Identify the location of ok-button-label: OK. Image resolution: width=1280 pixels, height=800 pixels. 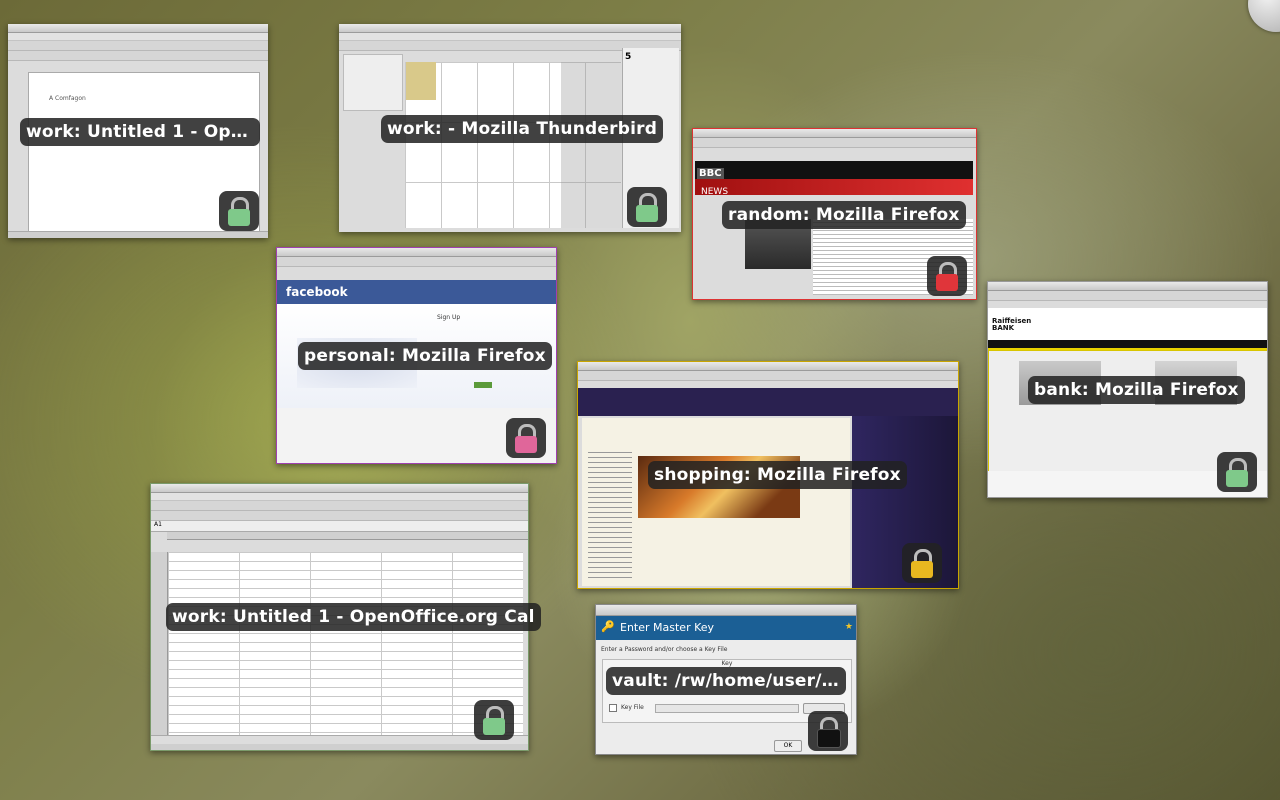
(788, 745).